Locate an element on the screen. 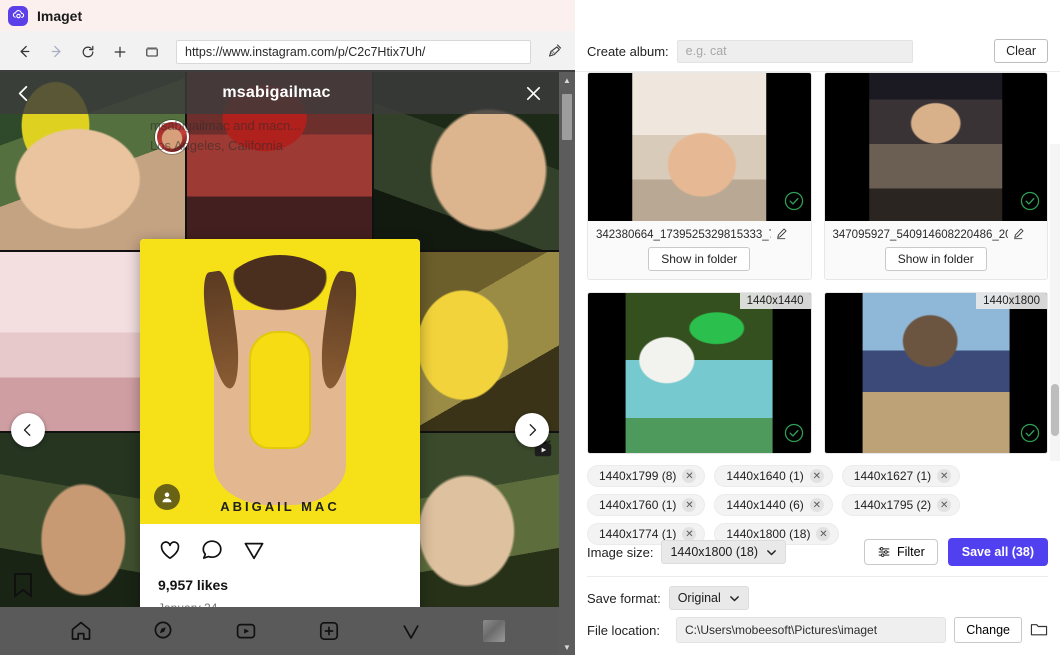 The image size is (1060, 655). viewport-scrollbar: ▲ ▼ is located at coordinates (567, 363).